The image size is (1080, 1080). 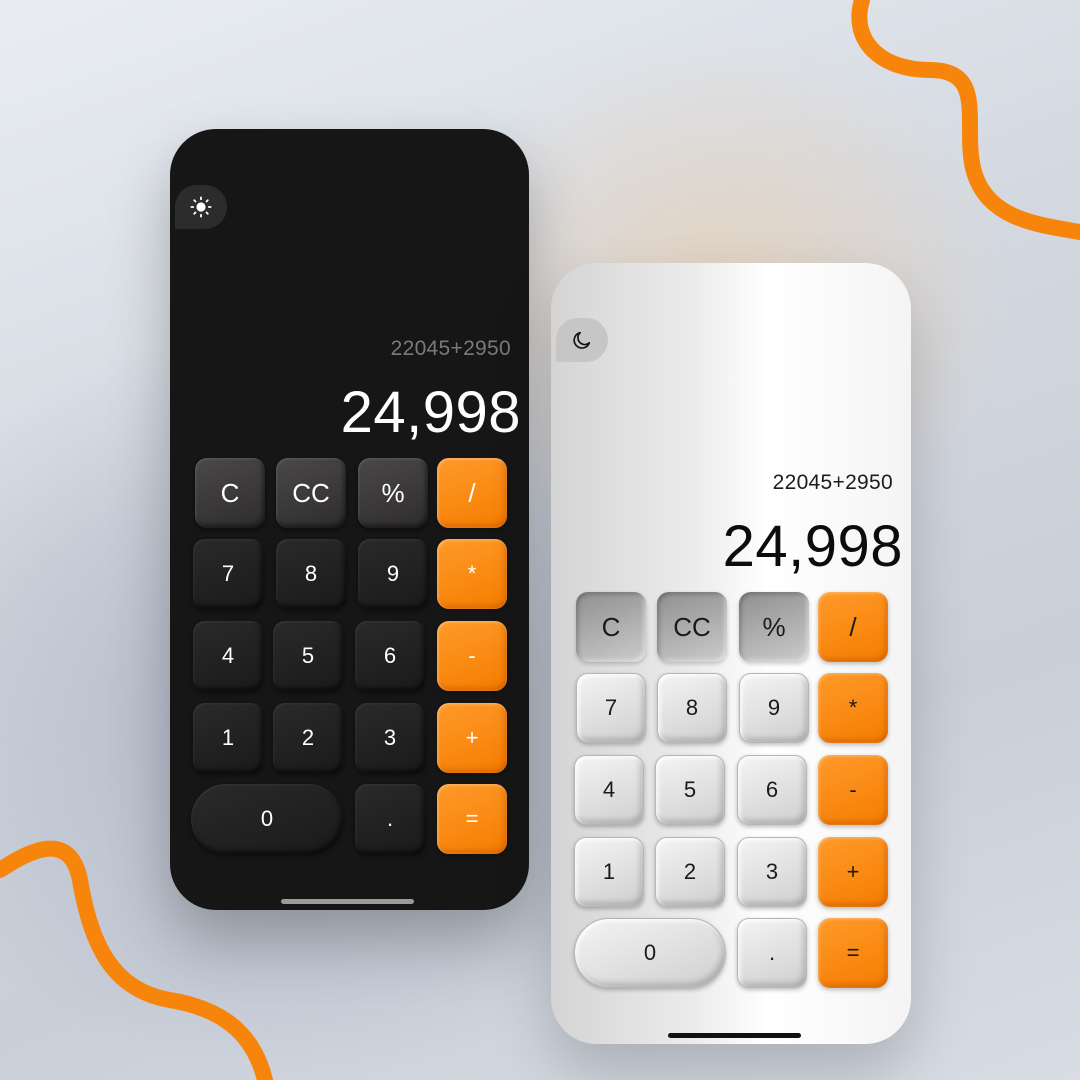 I want to click on sun-icon, so click(x=201, y=207).